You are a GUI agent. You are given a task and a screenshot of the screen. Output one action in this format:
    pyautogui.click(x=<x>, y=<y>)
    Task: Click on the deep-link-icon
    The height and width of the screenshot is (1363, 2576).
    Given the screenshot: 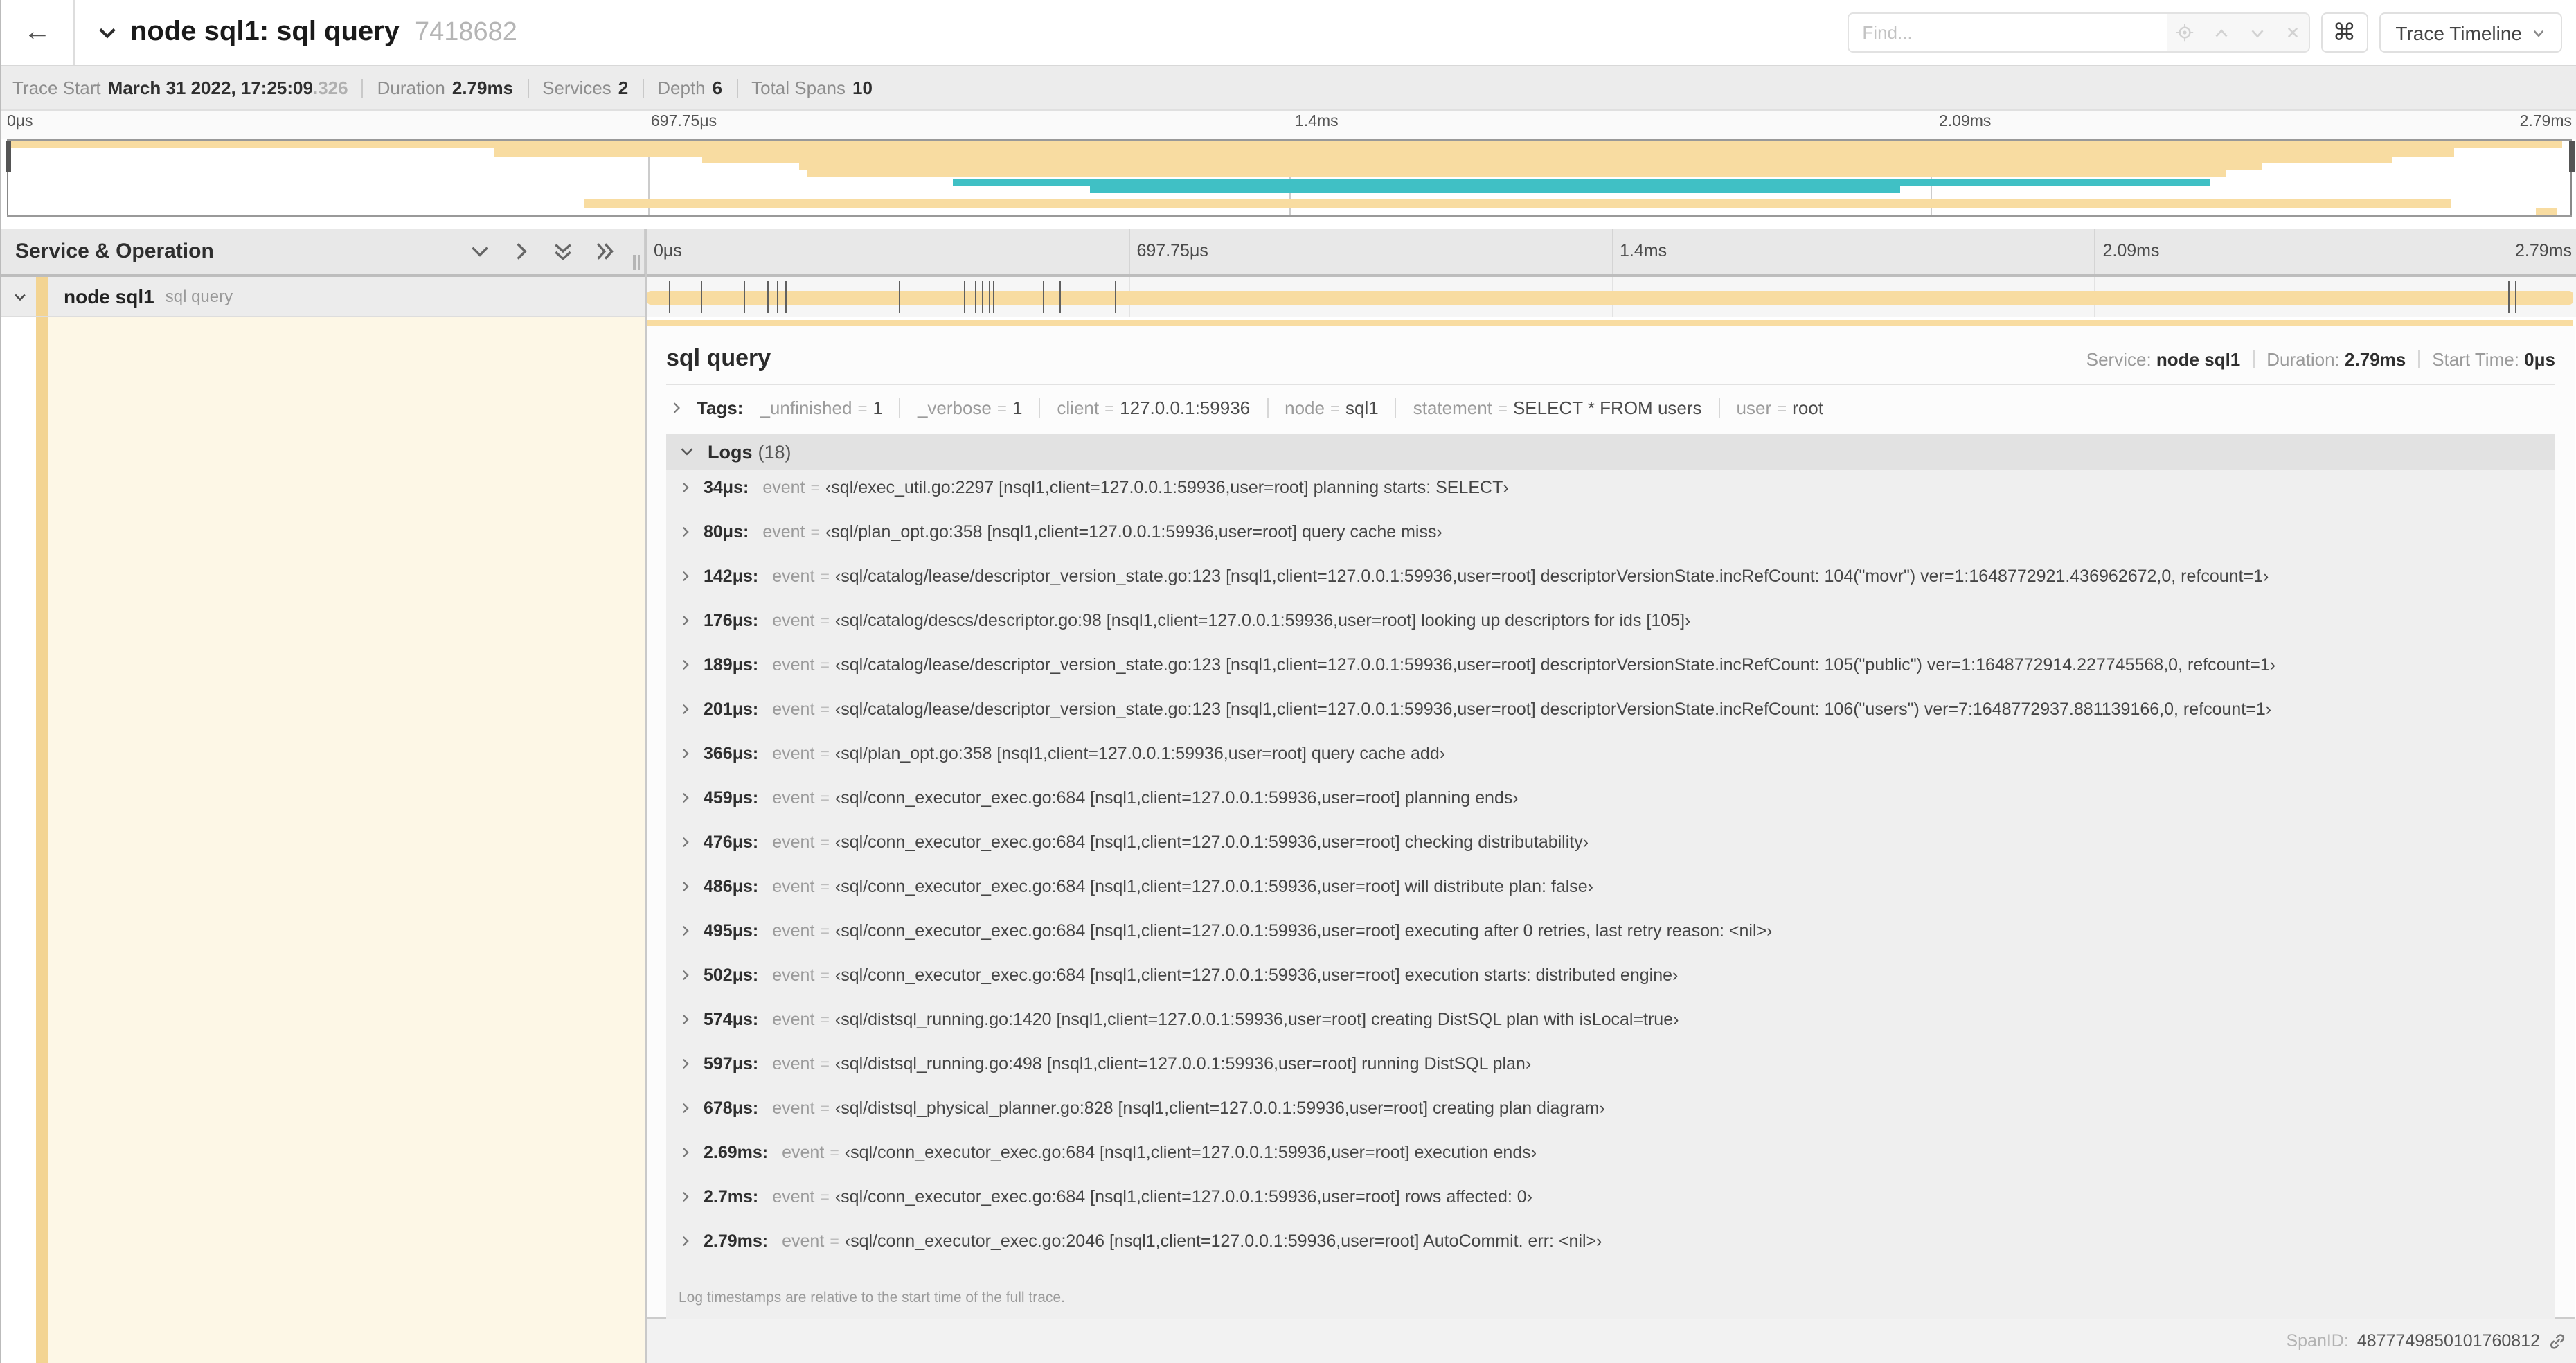 What is the action you would take?
    pyautogui.click(x=2557, y=1341)
    